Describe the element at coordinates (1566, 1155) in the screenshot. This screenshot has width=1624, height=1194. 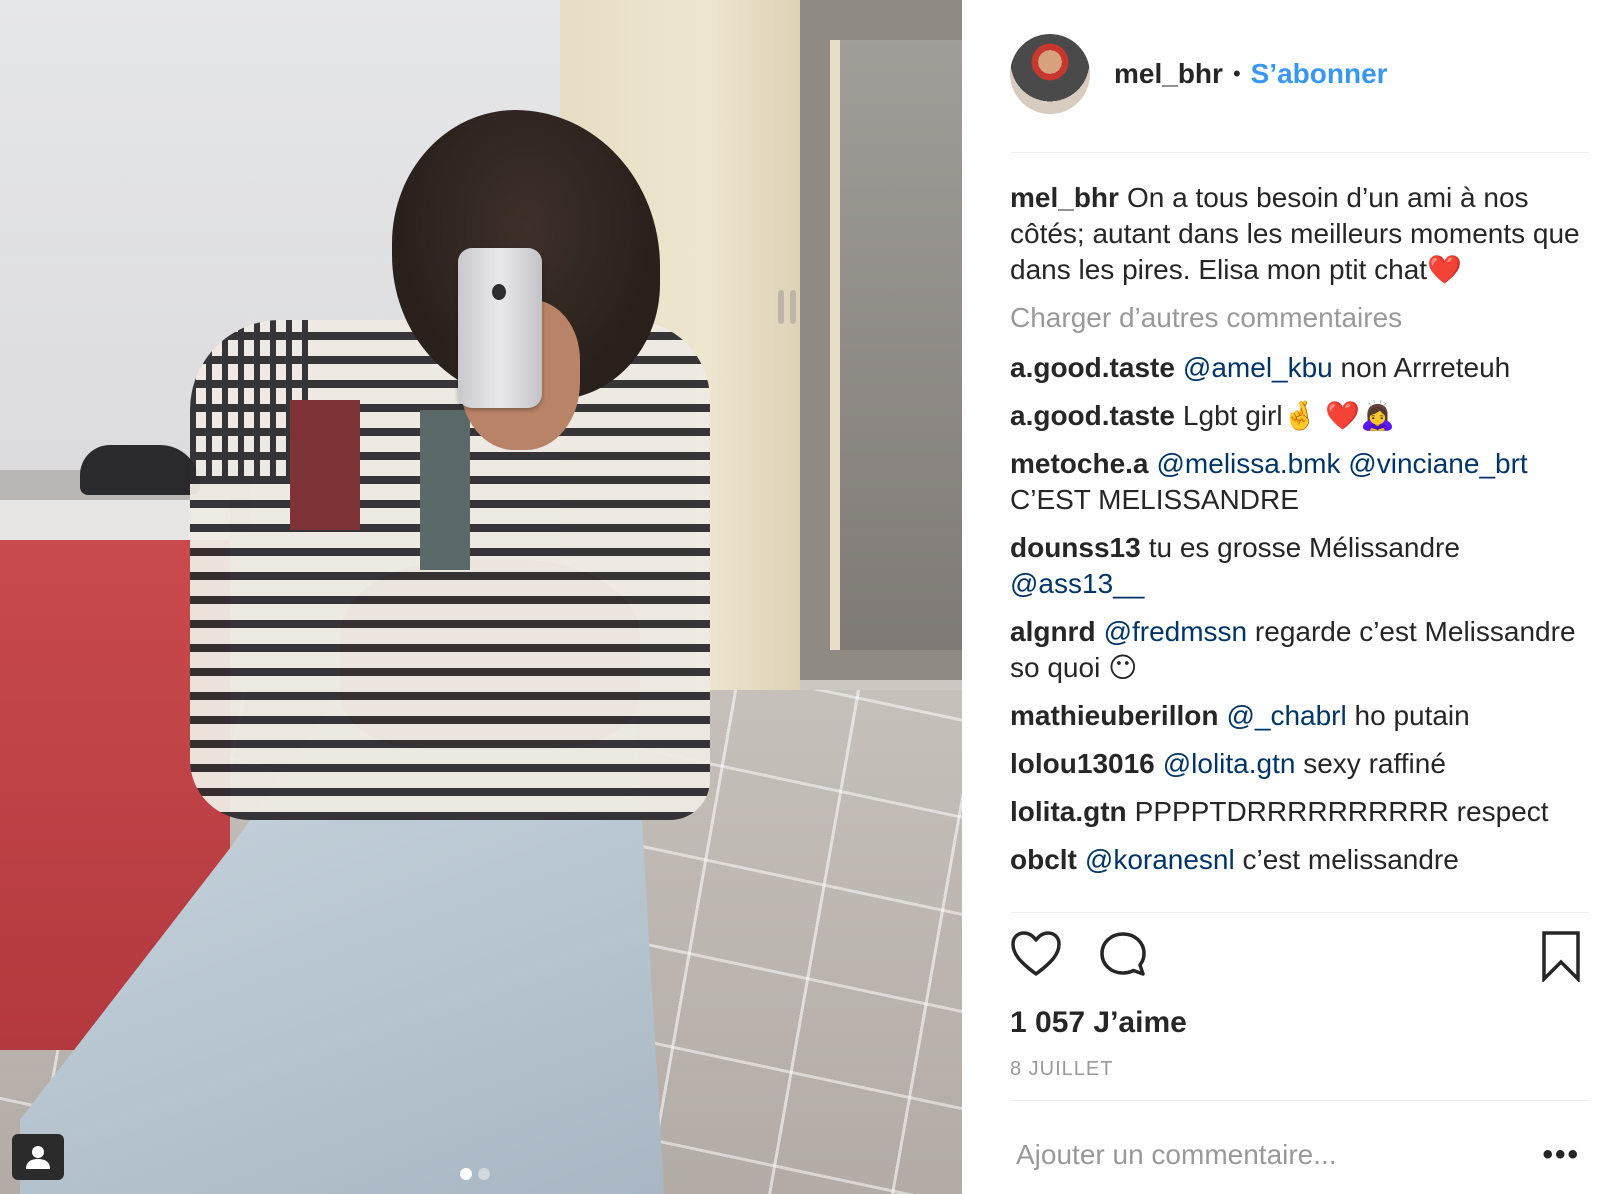
I see `more-options-button: •••` at that location.